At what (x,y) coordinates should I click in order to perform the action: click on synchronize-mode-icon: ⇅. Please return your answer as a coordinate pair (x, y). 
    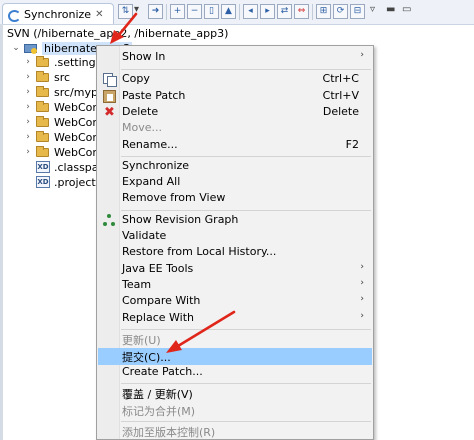
    Looking at the image, I should click on (125, 11).